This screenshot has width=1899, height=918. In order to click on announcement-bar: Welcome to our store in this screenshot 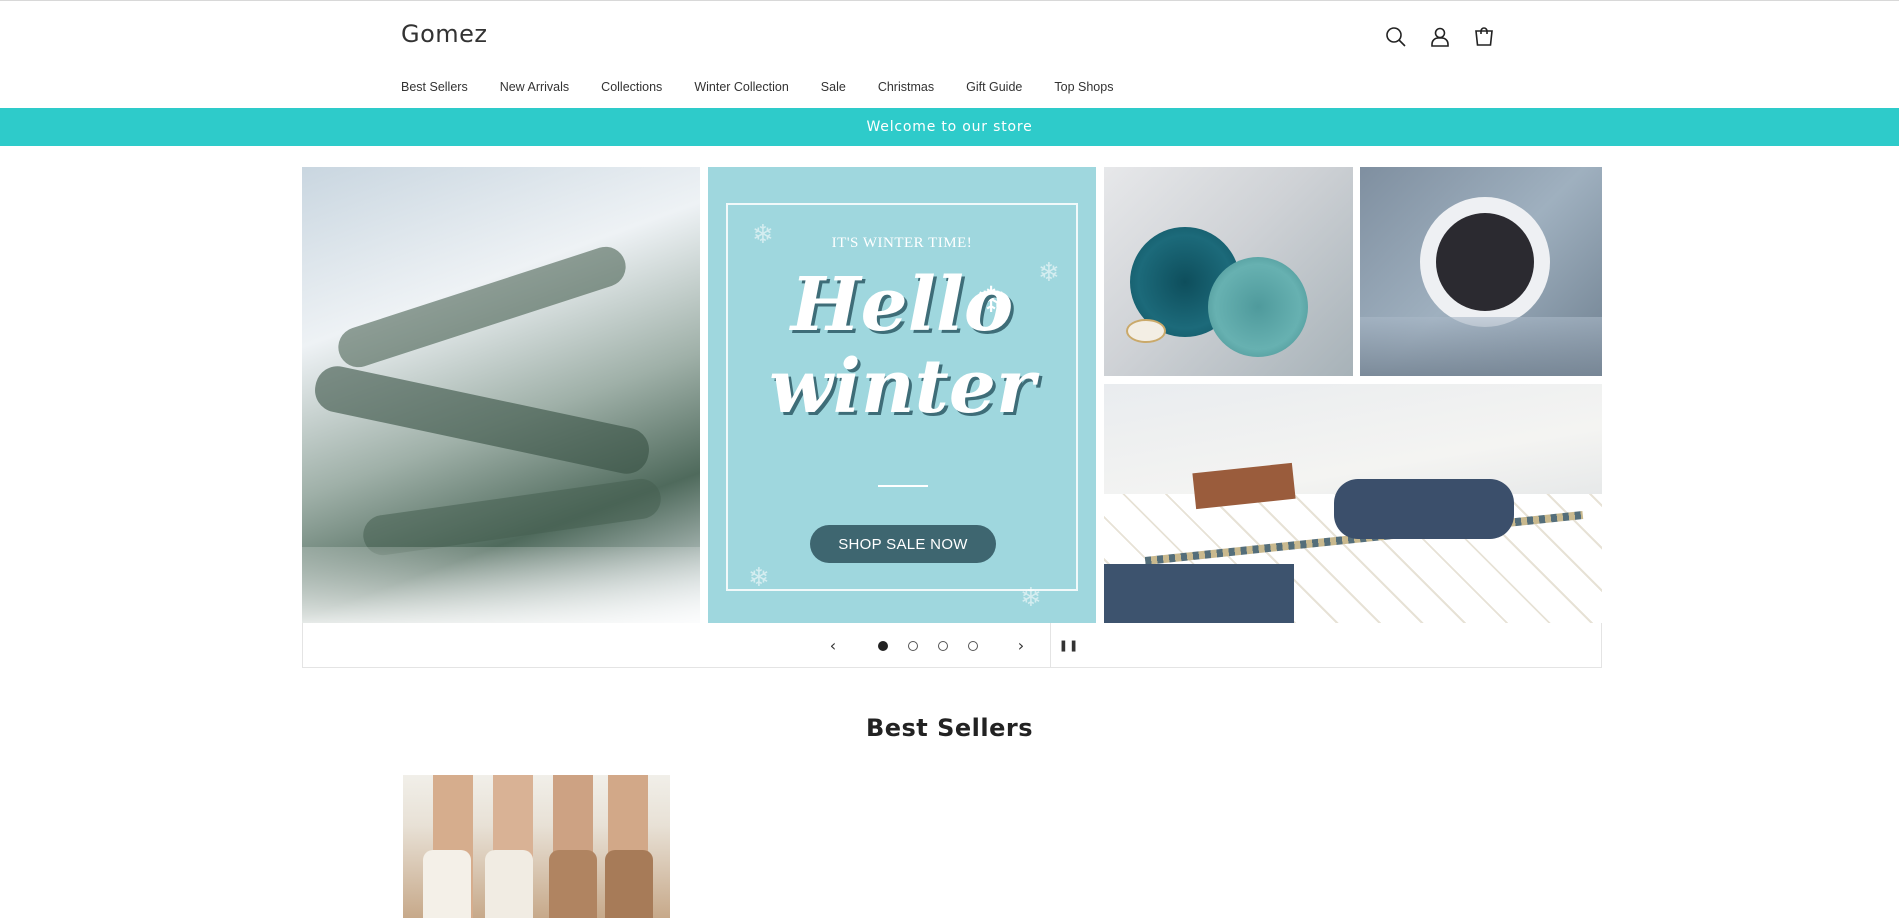, I will do `click(949, 127)`.